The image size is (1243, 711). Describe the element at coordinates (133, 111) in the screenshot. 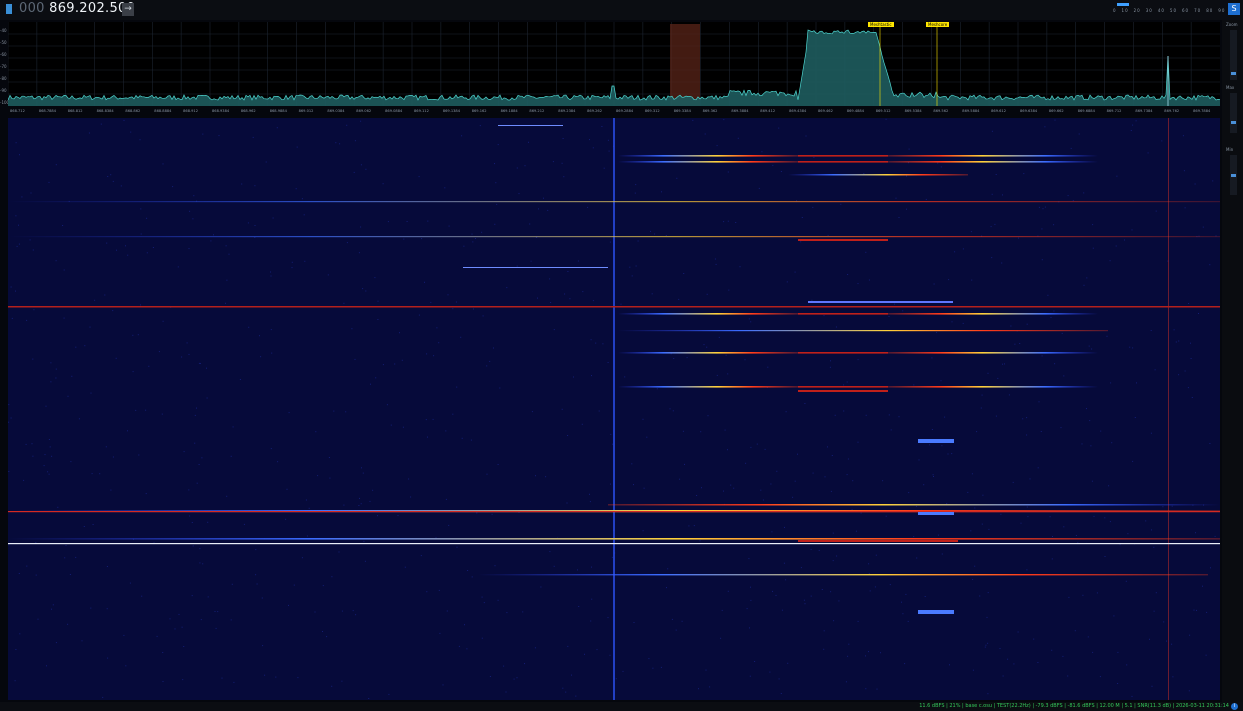

I see `frequency-tick-label: 868.862` at that location.